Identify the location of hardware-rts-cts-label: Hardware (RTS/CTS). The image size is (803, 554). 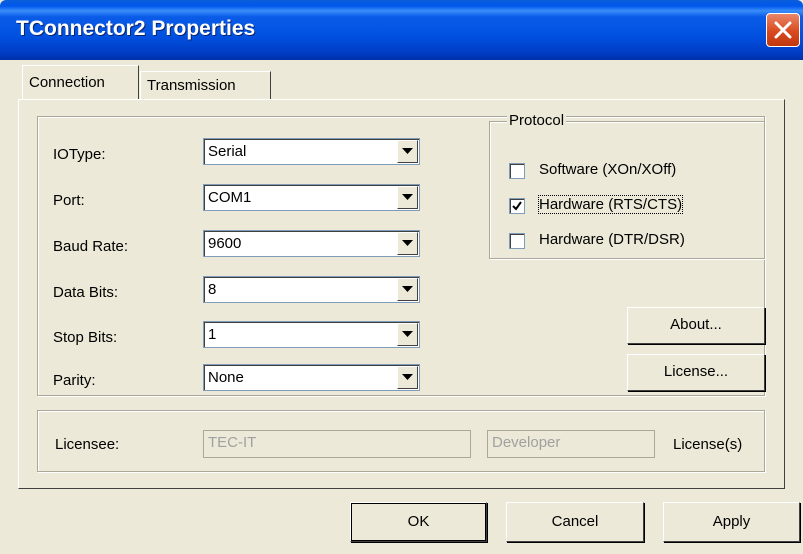
(610, 204).